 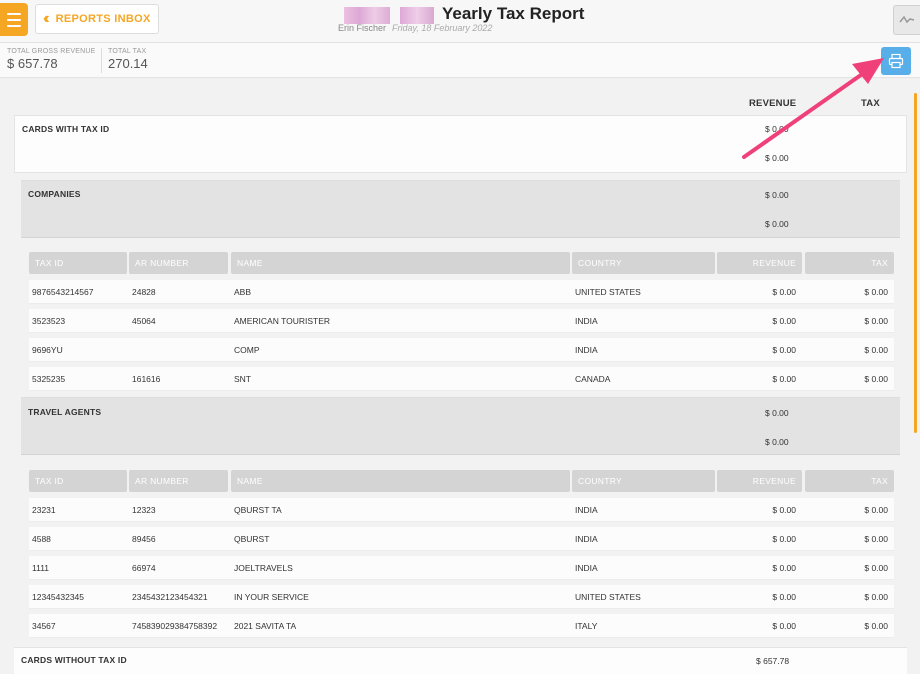 I want to click on cards-with-tax-id-section: CARDS WITH TAX ID $ 0.00 $ 0.00, so click(x=460, y=144).